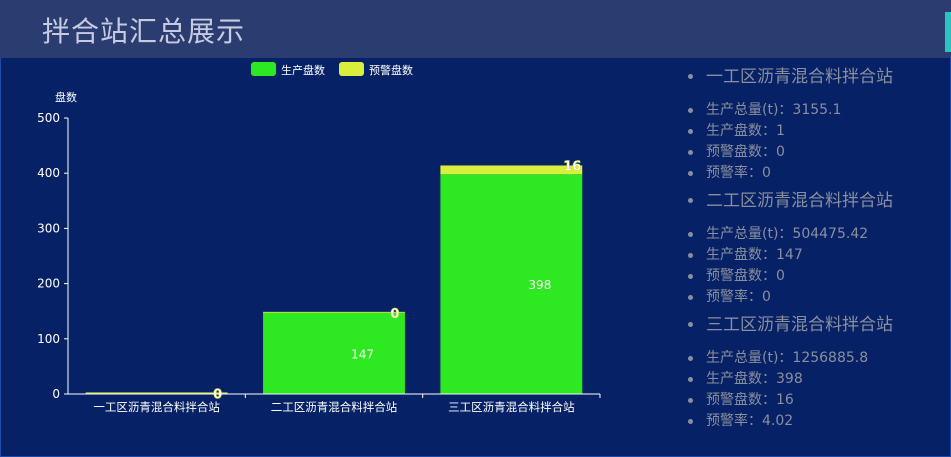 The height and width of the screenshot is (457, 951). What do you see at coordinates (799, 201) in the screenshot?
I see `station-name-text: 二工区沥青混合料拌合站` at bounding box center [799, 201].